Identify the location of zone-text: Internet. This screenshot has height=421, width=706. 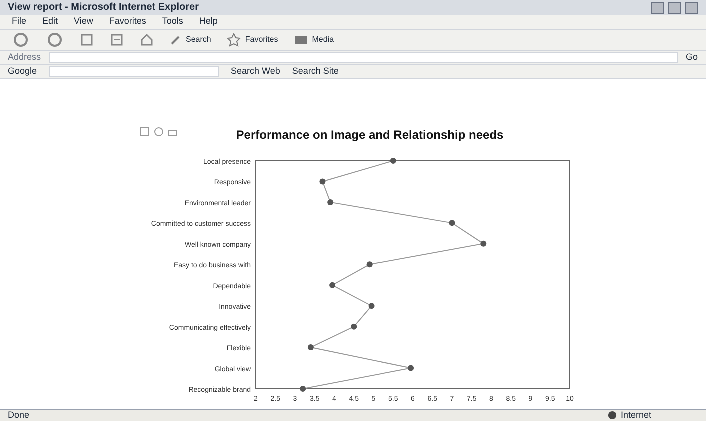
(636, 414).